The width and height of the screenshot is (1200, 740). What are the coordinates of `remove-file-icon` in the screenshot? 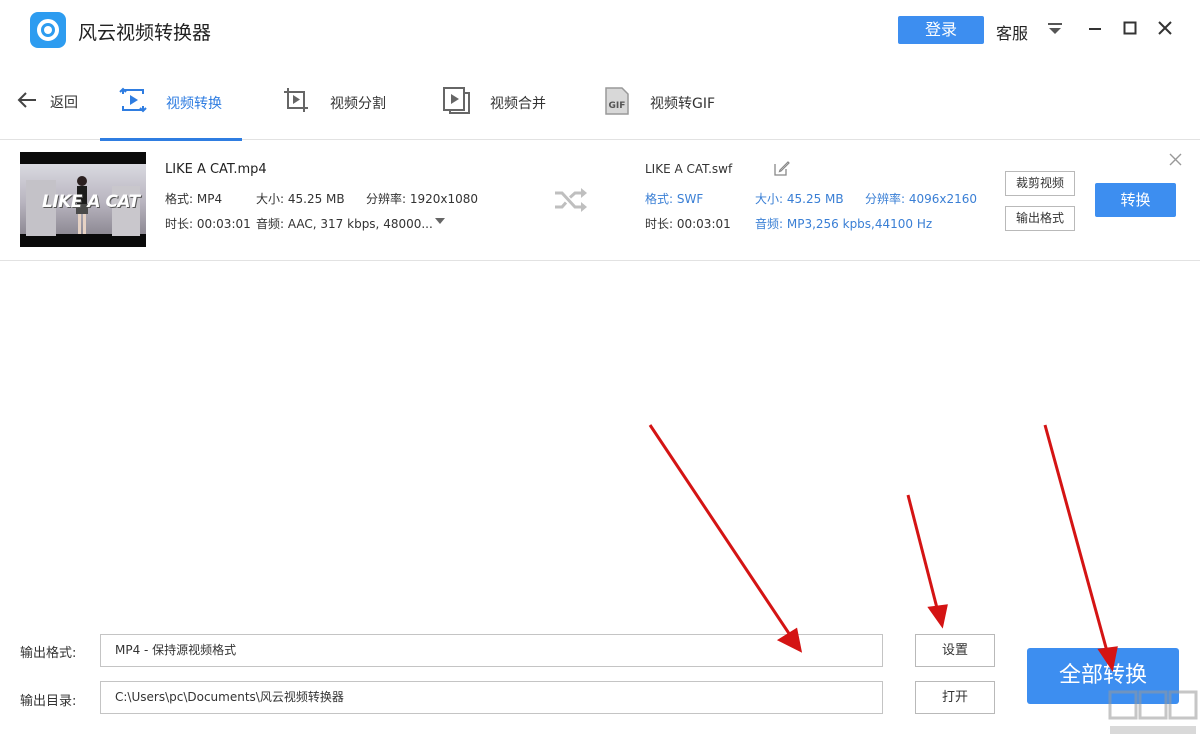 It's located at (1175, 159).